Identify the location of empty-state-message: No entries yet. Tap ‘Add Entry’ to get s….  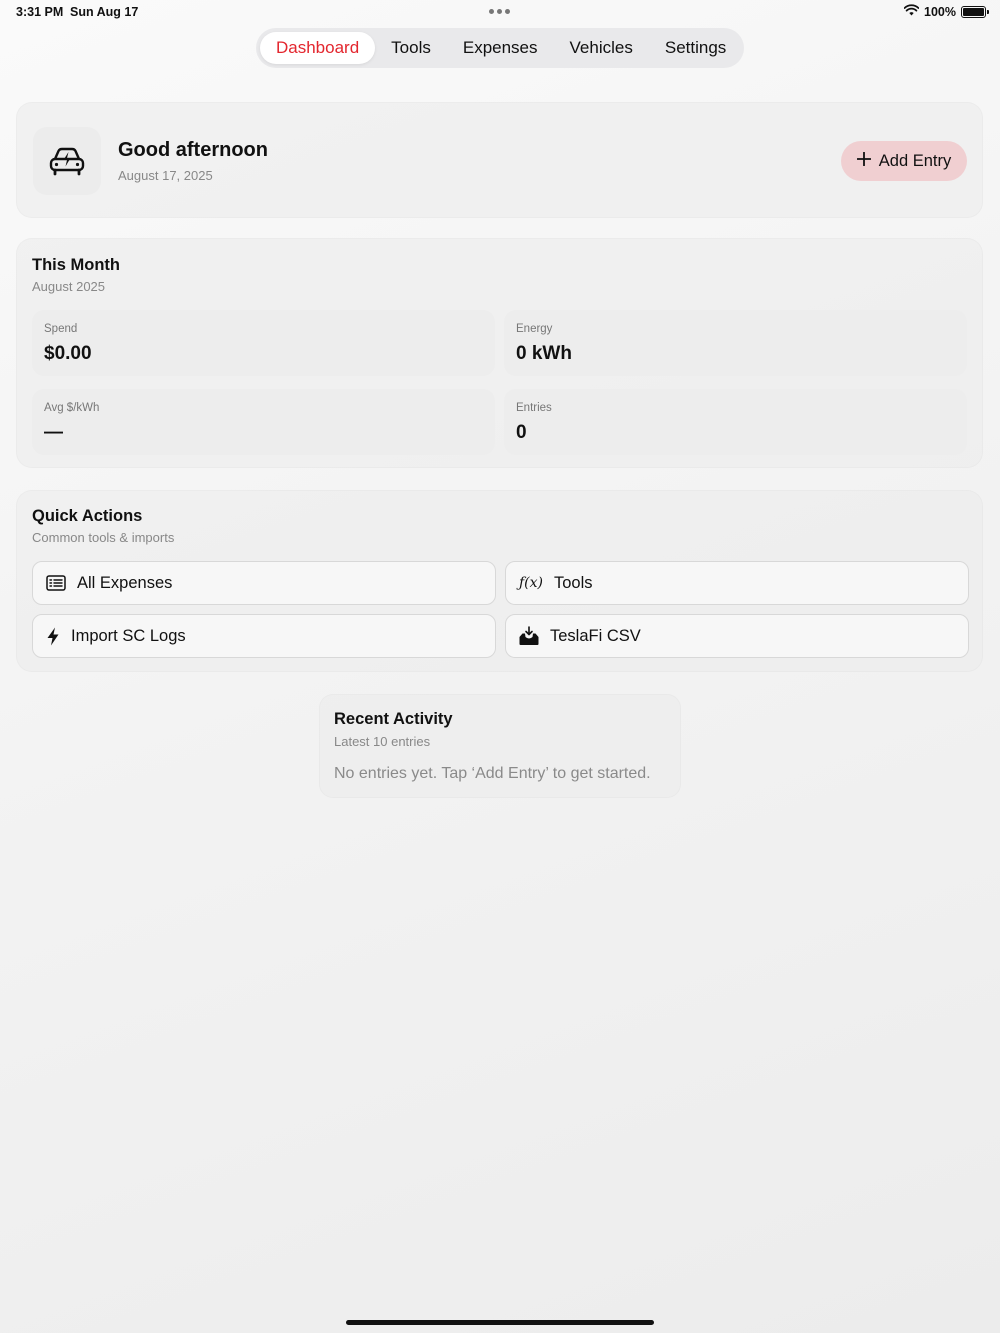
(492, 773).